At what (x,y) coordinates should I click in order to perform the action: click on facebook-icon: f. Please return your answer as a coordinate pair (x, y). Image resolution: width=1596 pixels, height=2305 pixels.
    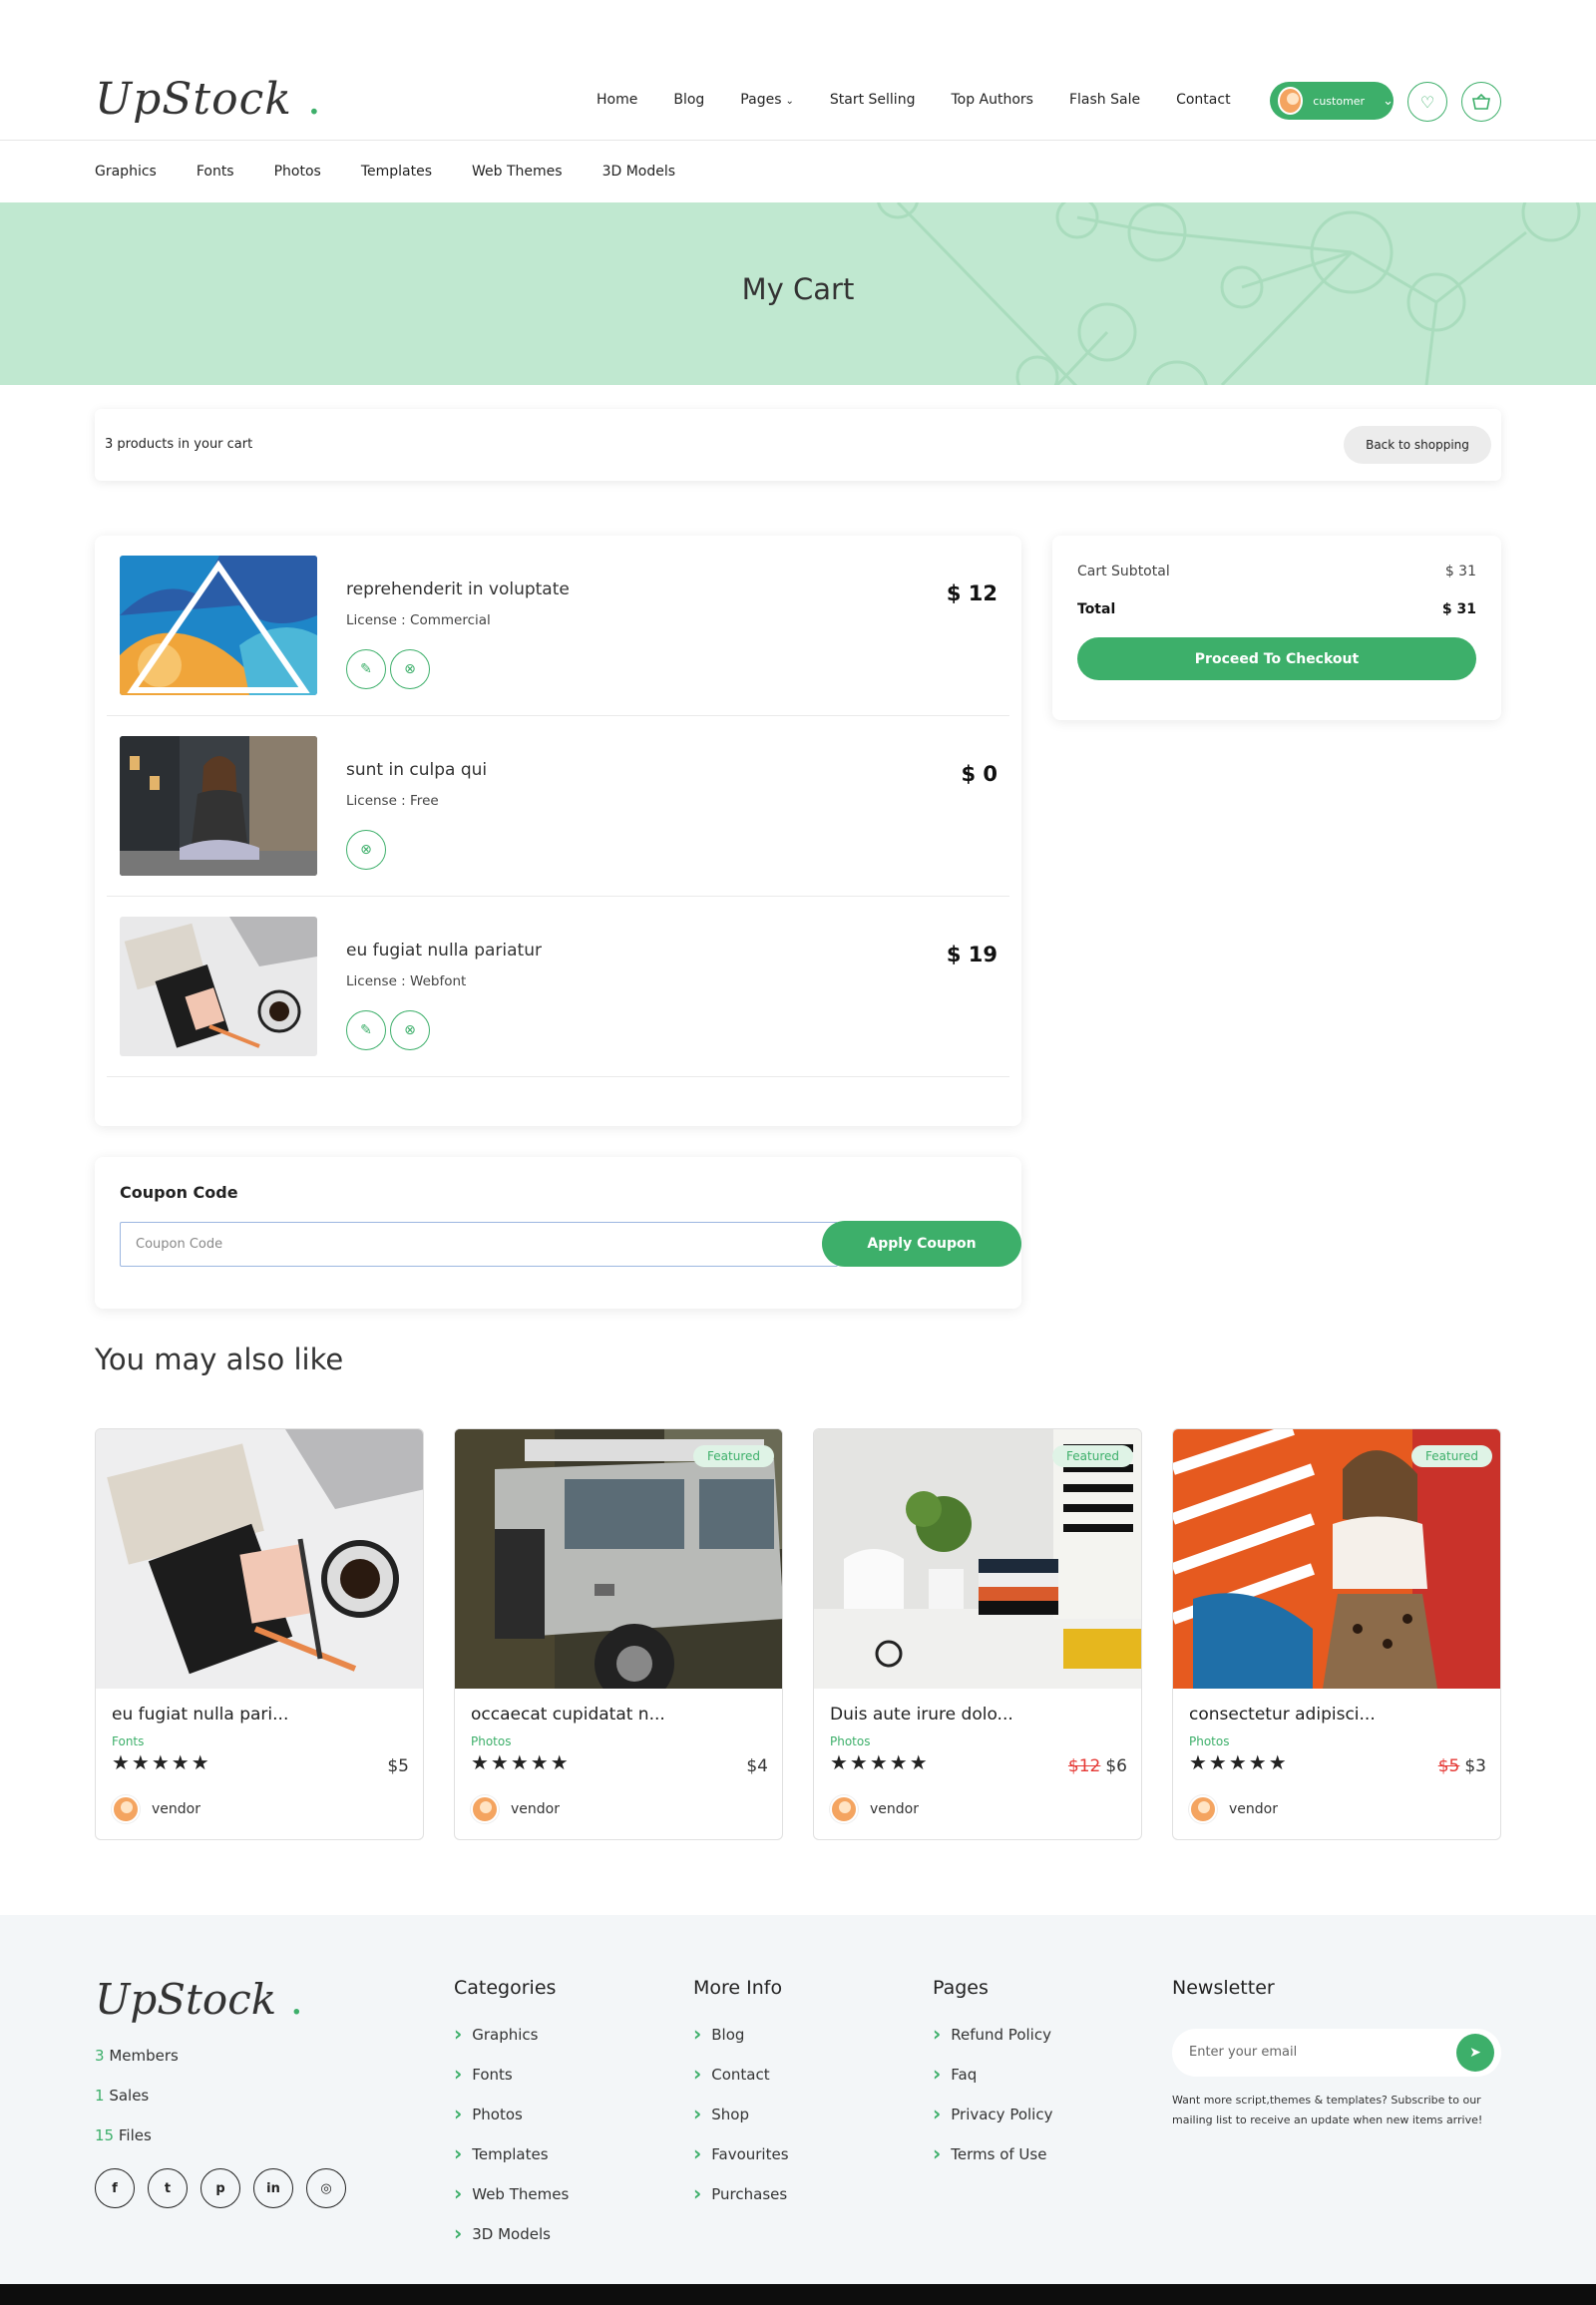
    Looking at the image, I should click on (115, 2188).